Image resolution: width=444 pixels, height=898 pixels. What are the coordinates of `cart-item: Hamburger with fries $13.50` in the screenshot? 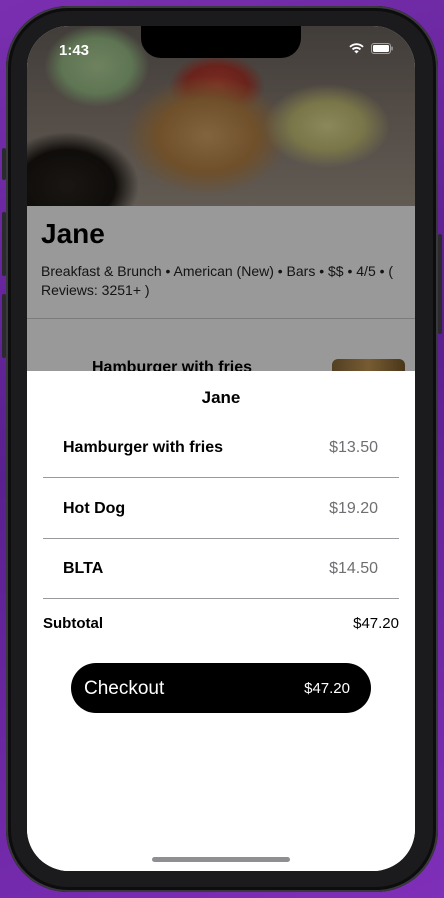 It's located at (221, 448).